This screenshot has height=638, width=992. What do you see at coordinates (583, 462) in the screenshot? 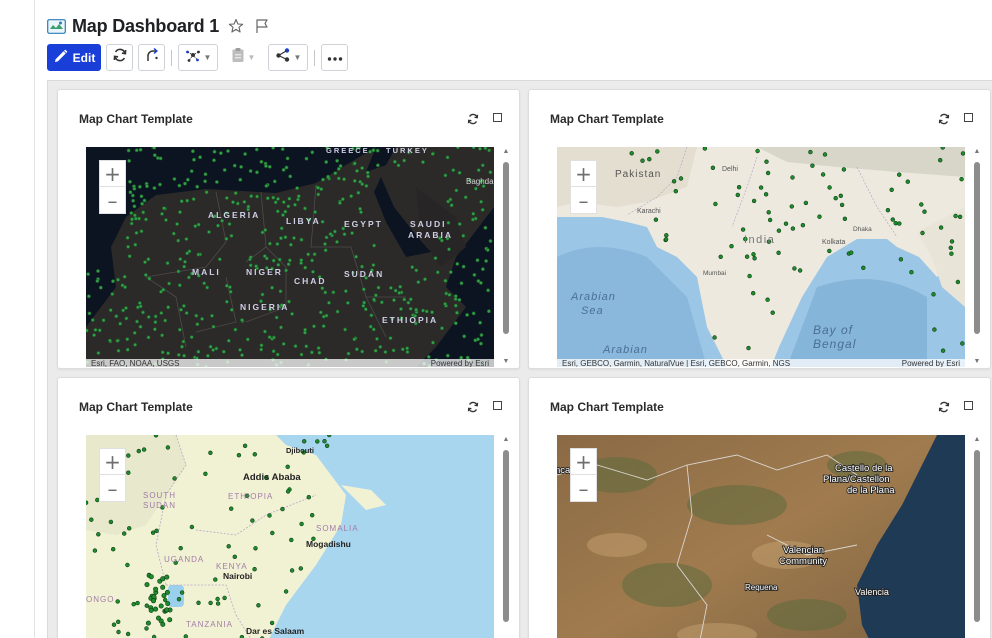
I see `zoom-in-button: +` at bounding box center [583, 462].